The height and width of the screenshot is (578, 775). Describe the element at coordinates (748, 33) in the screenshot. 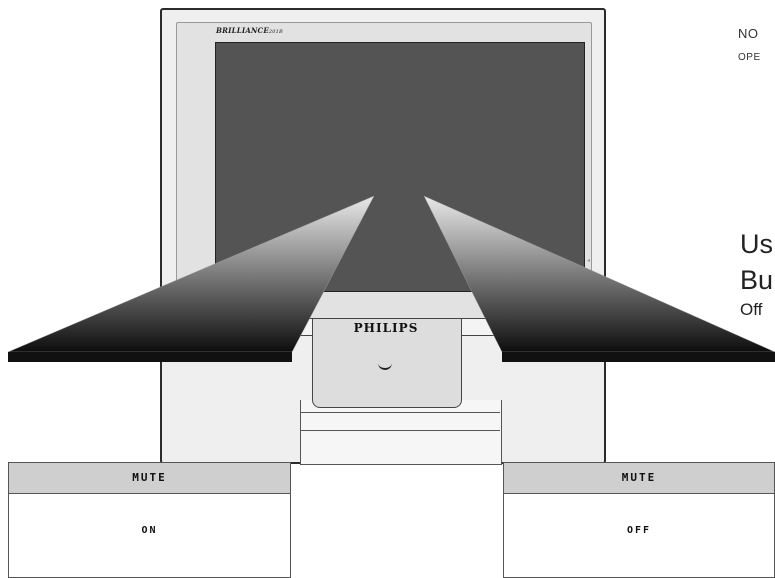

I see `note-title: NO` at that location.